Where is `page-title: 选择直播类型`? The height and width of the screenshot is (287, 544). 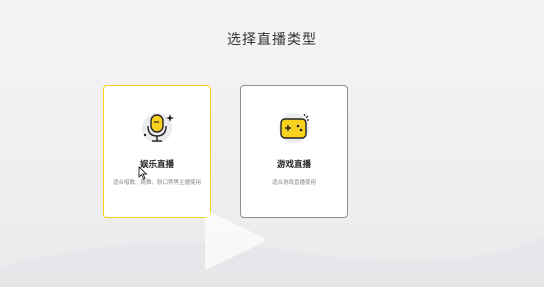
page-title: 选择直播类型 is located at coordinates (272, 40).